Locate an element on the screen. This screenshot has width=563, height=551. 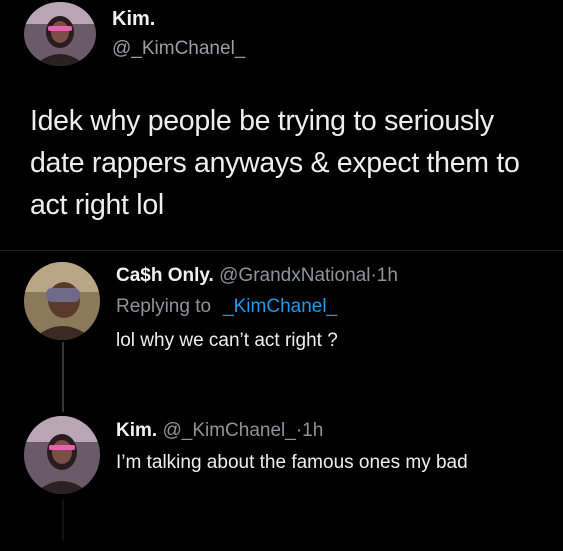
reply-2-header: Kim. @_KimChanel_·1h is located at coordinates (219, 431).